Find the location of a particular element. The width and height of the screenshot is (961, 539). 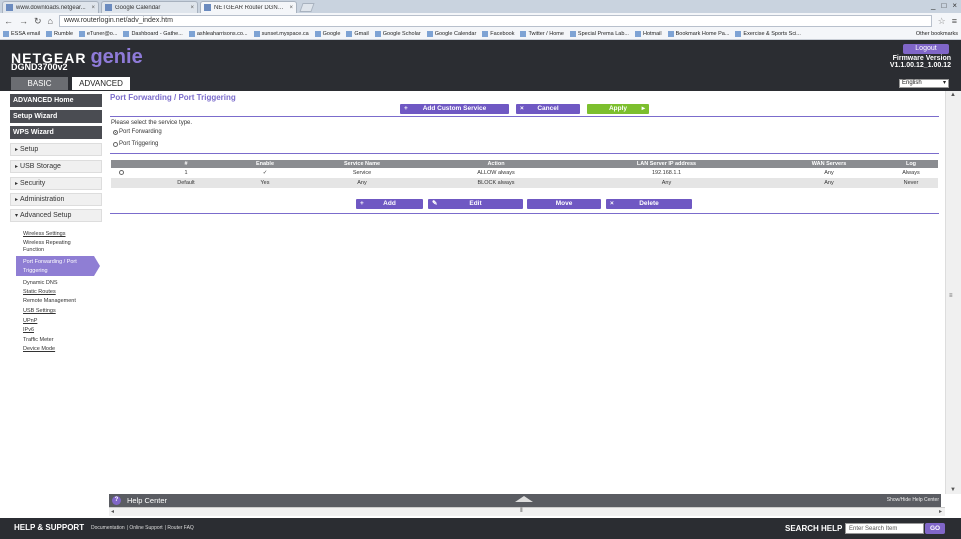

expand-arrow-icon is located at coordinates (524, 499).